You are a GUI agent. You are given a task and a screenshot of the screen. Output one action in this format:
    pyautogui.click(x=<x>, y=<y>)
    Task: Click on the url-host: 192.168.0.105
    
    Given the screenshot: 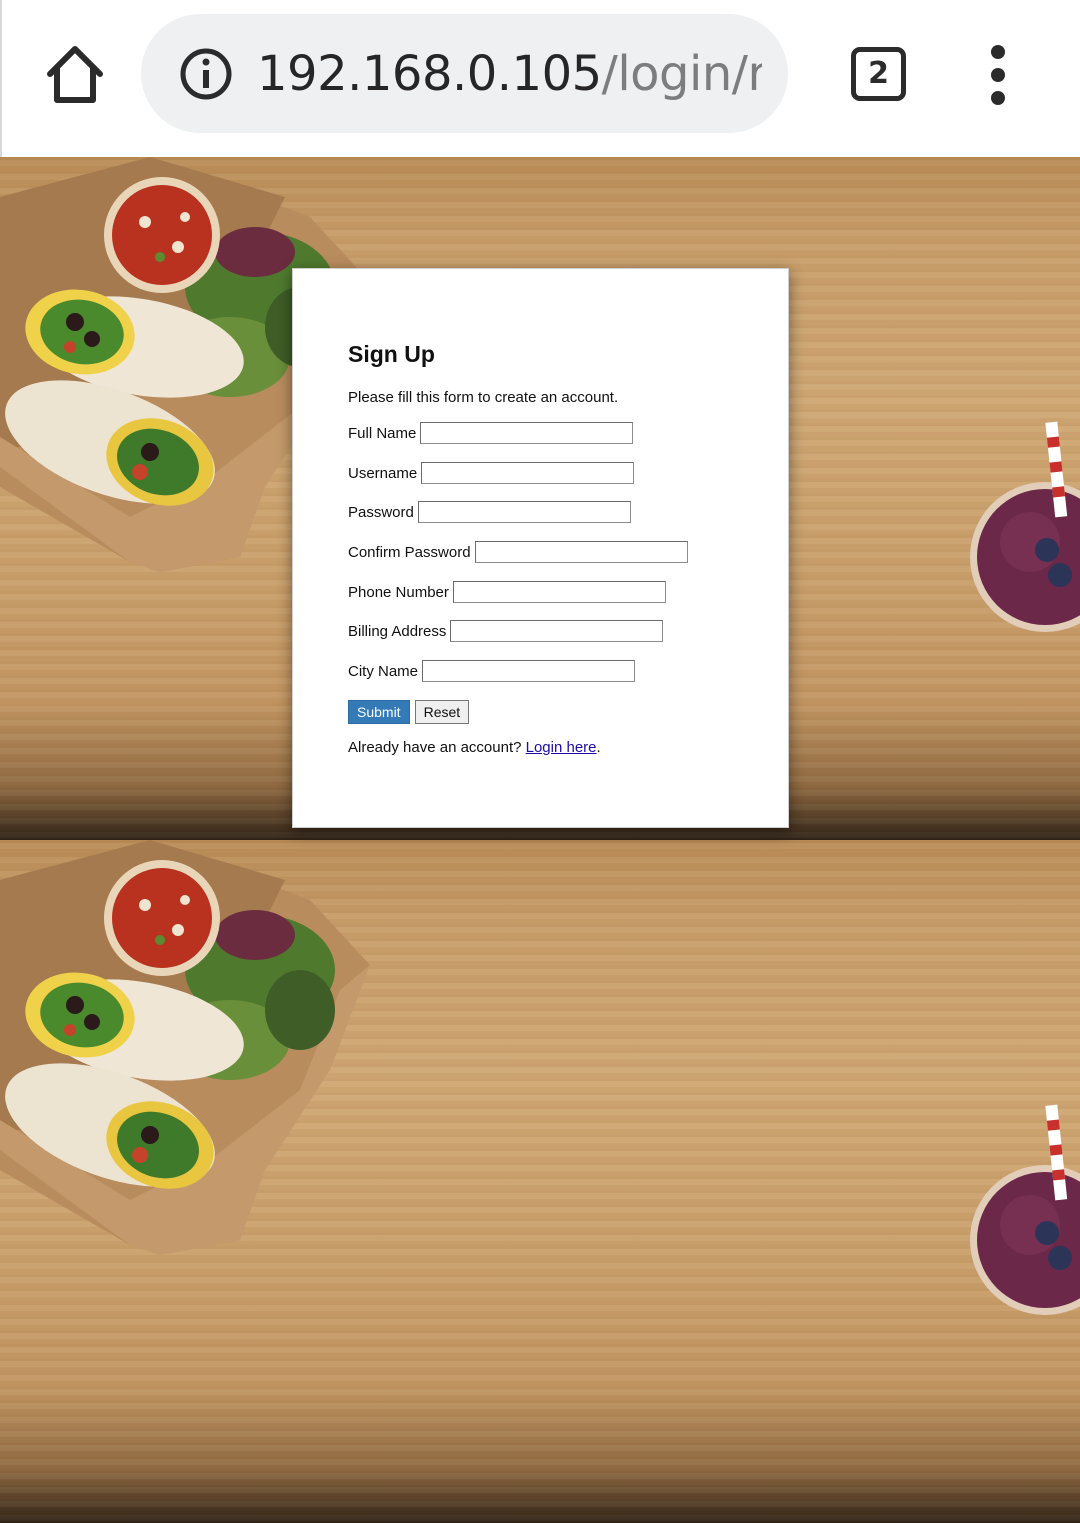 What is the action you would take?
    pyautogui.click(x=429, y=74)
    